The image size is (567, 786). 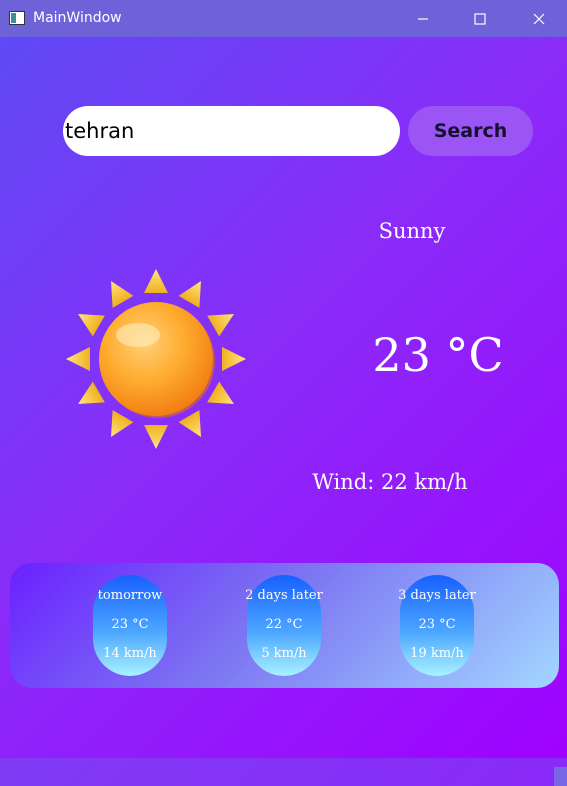 I want to click on sun-icon, so click(x=156, y=359).